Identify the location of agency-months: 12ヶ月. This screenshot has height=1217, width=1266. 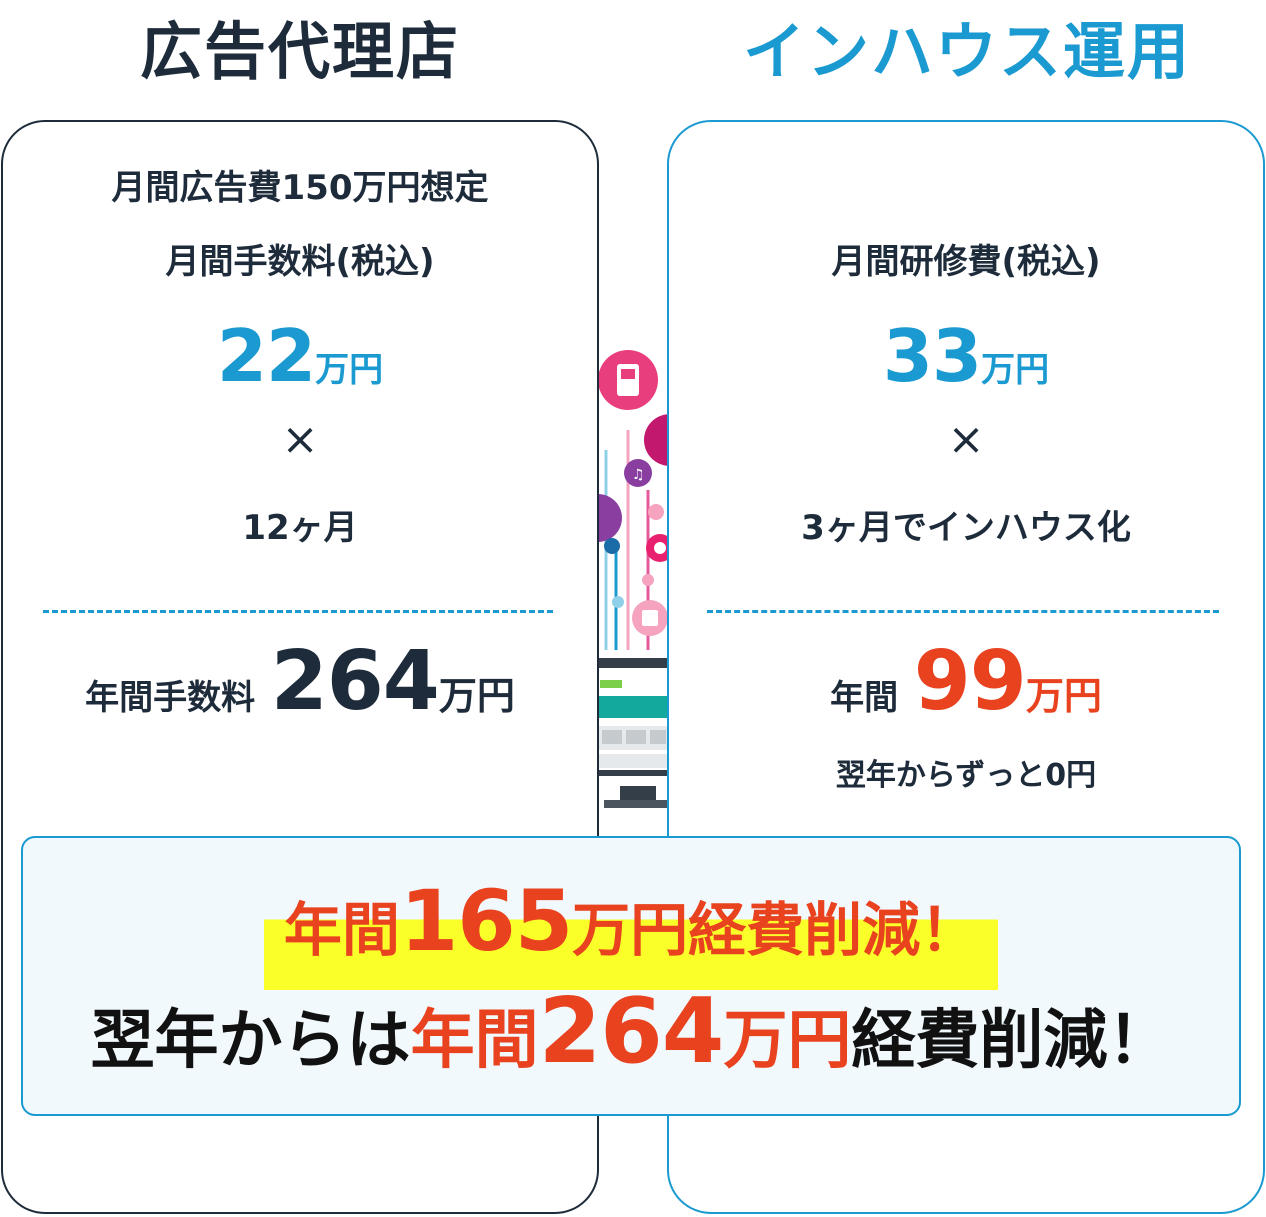
(300, 528).